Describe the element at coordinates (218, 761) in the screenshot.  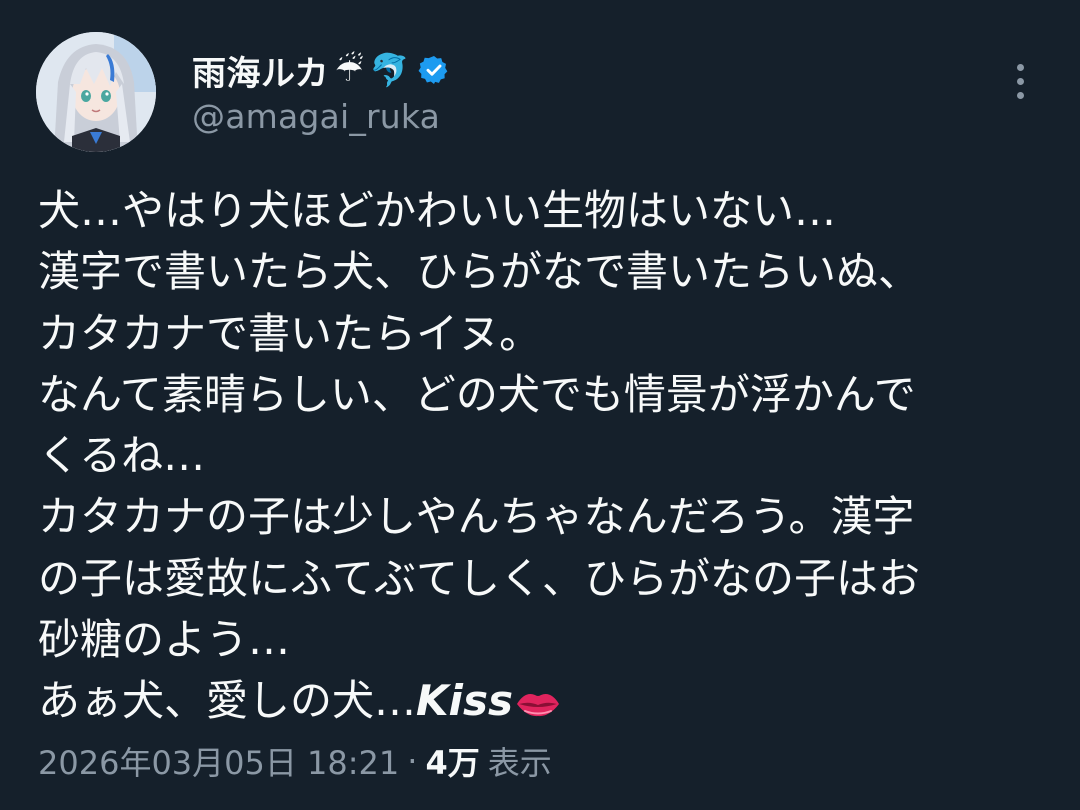
I see `tweet-timestamp: 2026年03月05日 18:21` at that location.